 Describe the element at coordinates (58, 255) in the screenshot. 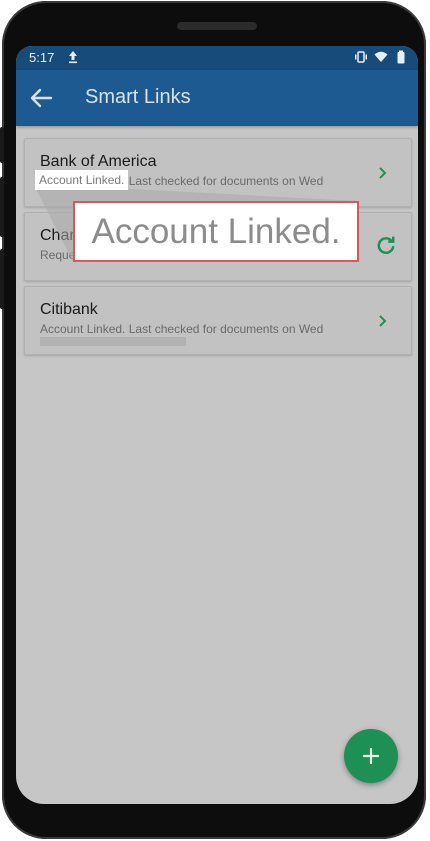

I see `card-subtitle: Reque` at that location.